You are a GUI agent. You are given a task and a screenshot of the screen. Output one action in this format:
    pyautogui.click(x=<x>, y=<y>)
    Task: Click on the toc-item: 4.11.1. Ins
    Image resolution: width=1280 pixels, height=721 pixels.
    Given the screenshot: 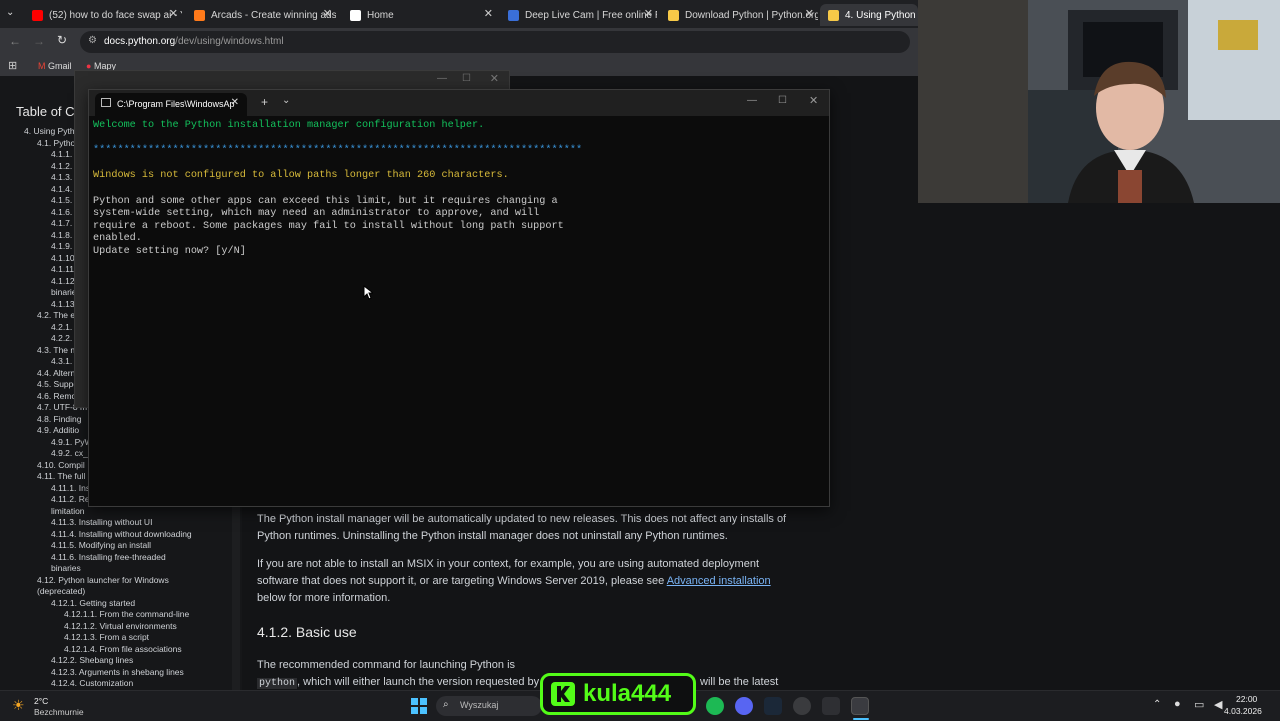 What is the action you would take?
    pyautogui.click(x=70, y=488)
    